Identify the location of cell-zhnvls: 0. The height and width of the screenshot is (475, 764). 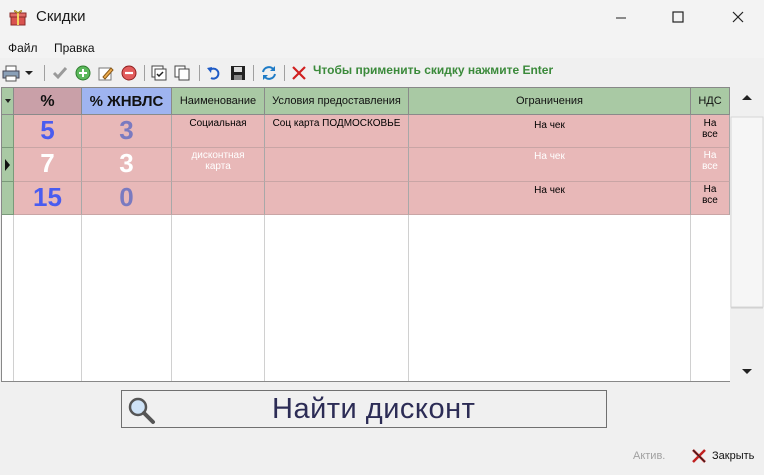
(127, 198).